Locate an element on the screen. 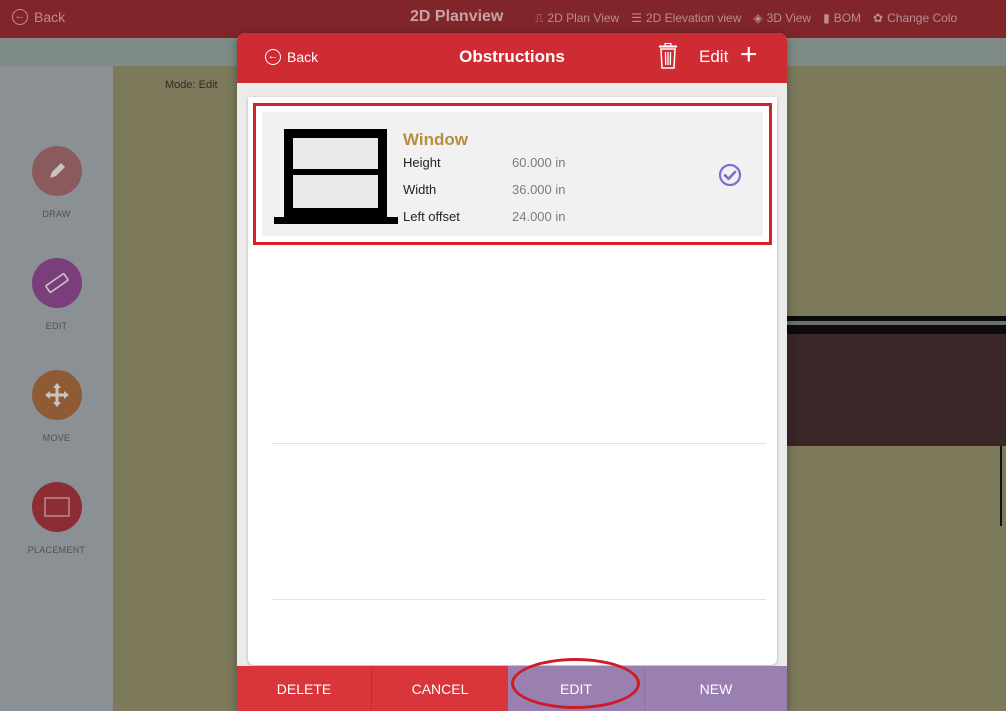 The width and height of the screenshot is (1006, 711). wall-segment is located at coordinates (896, 325).